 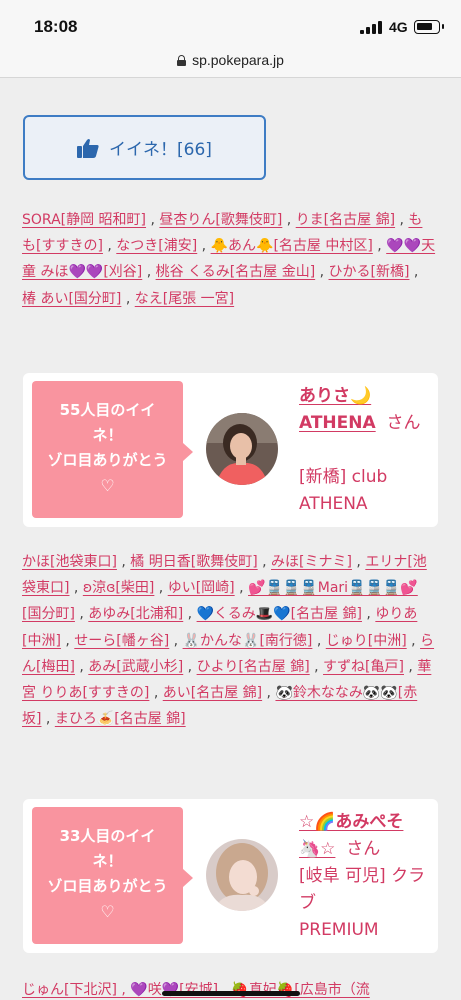 I want to click on girl-info: ☆🌈あみぺそ 🦄☆ さん, so click(x=364, y=836).